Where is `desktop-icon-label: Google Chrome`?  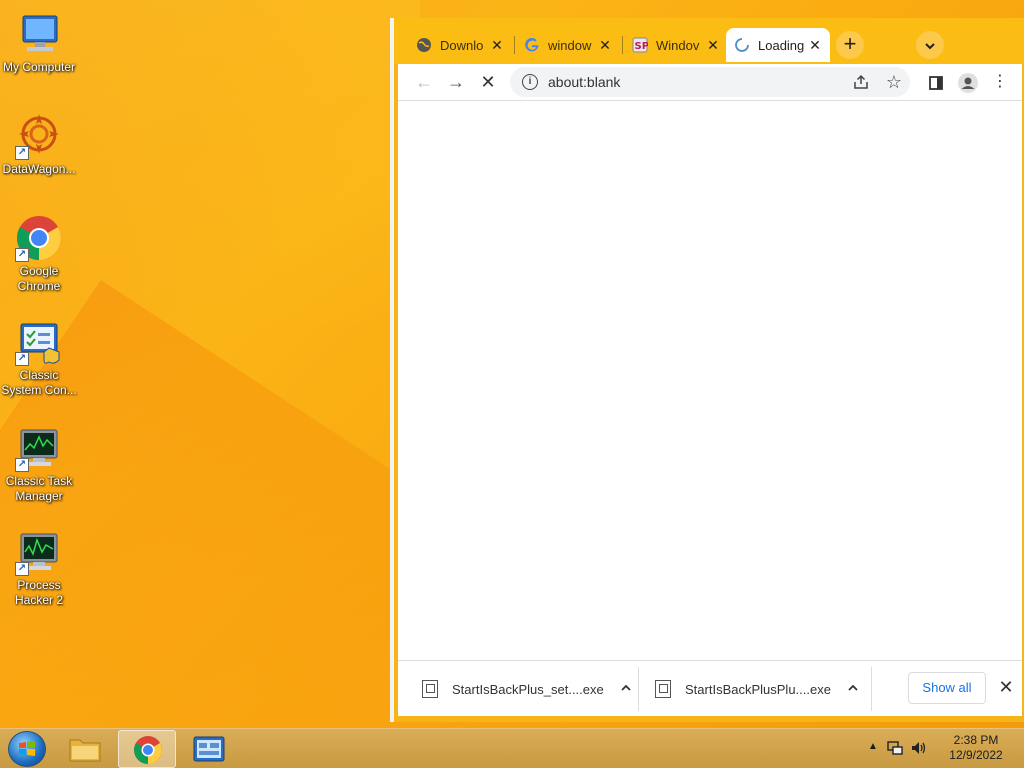 desktop-icon-label: Google Chrome is located at coordinates (39, 278).